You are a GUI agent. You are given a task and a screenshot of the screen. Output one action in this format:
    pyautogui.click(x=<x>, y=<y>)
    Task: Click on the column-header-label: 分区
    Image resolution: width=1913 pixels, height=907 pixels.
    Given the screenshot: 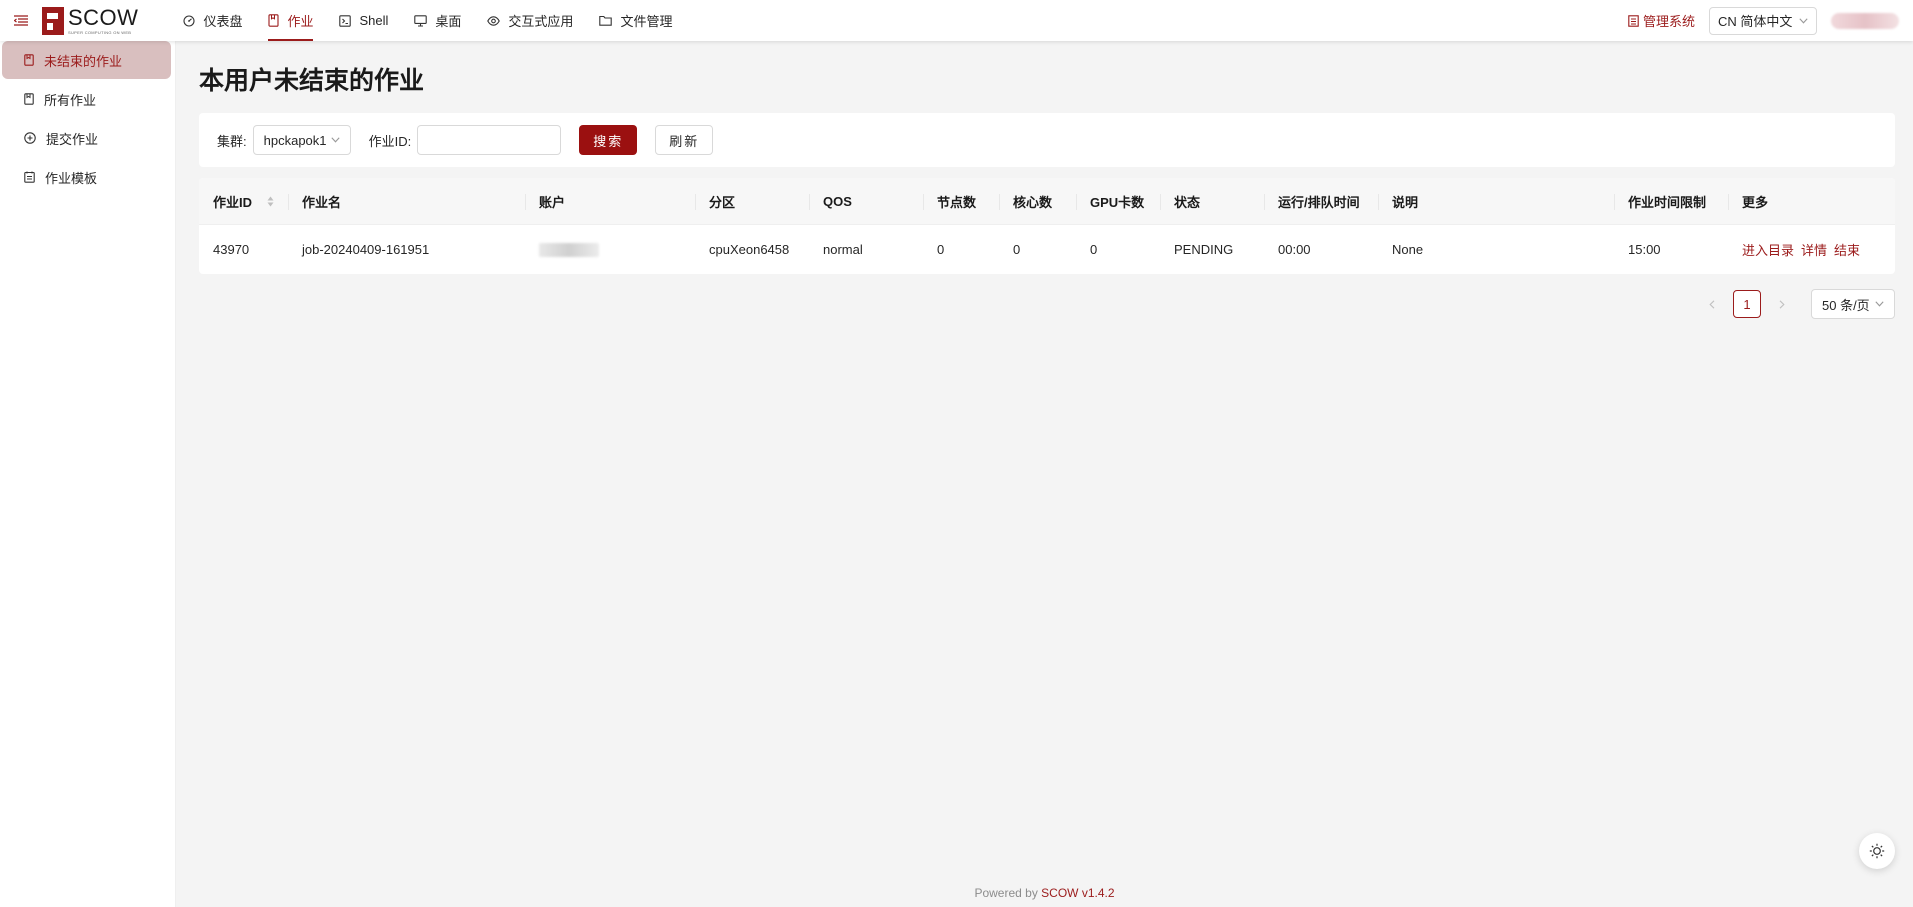 What is the action you would take?
    pyautogui.click(x=722, y=202)
    